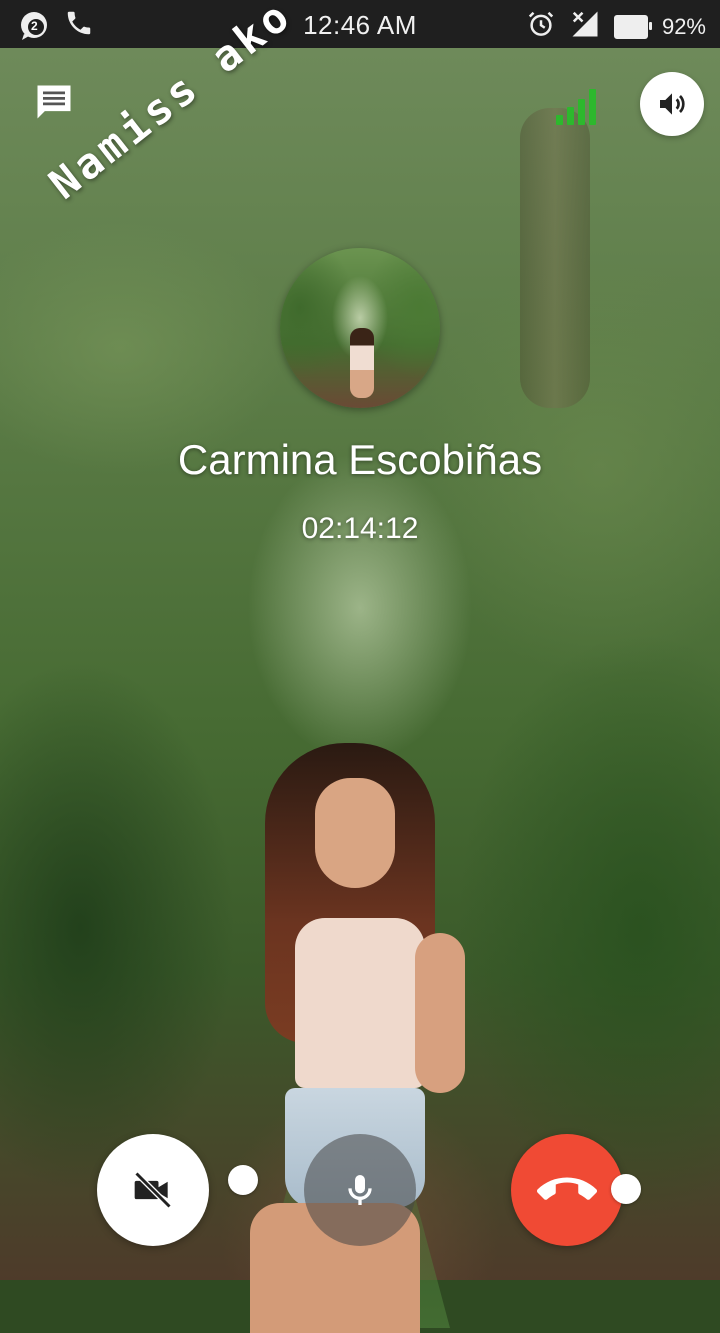 The width and height of the screenshot is (720, 1333). I want to click on mute-button, so click(360, 1190).